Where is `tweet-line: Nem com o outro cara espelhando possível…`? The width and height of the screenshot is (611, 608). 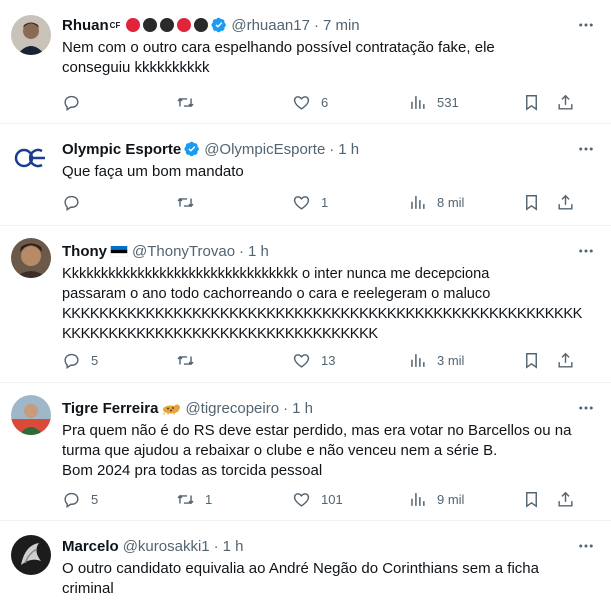 tweet-line: Nem com o outro cara espelhando possível… is located at coordinates (278, 47).